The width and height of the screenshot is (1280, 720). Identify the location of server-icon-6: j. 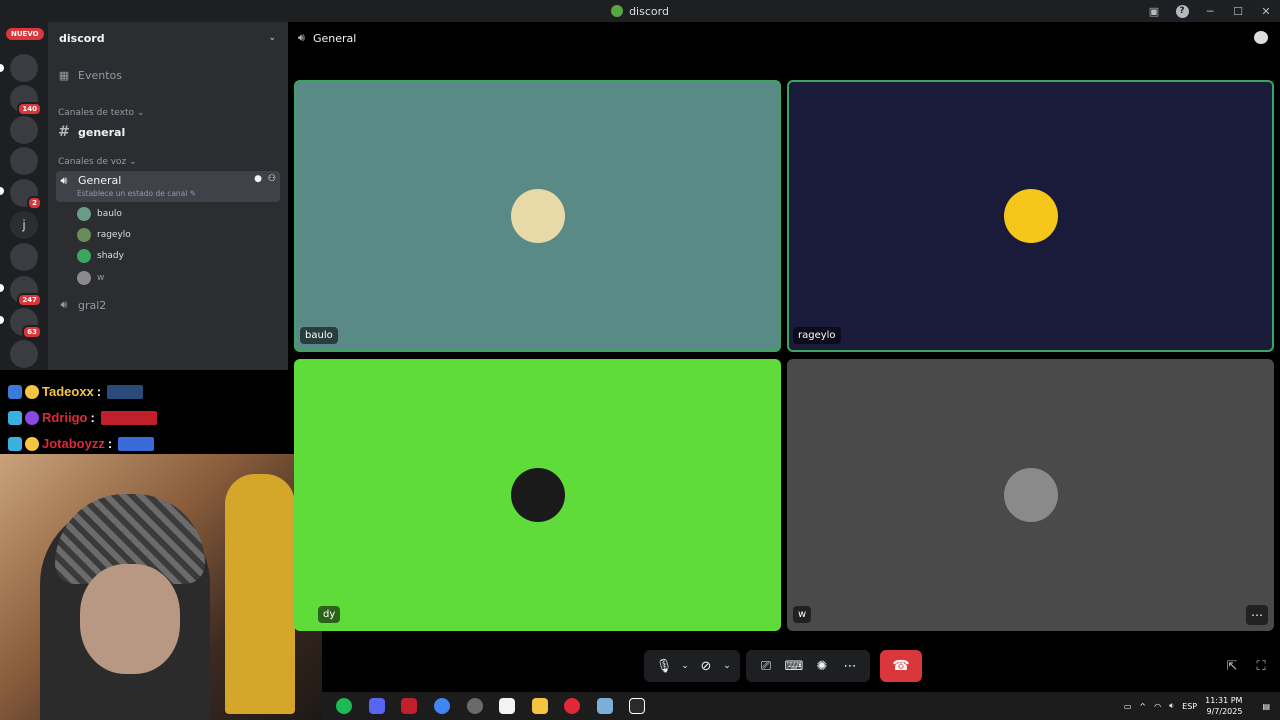
(24, 225).